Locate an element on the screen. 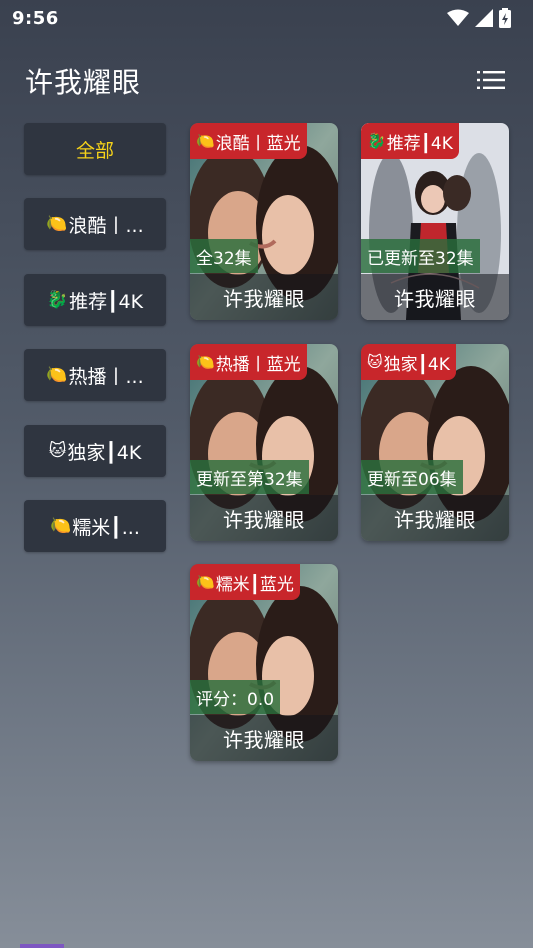 This screenshot has height=948, width=533. home-indicator is located at coordinates (42, 946).